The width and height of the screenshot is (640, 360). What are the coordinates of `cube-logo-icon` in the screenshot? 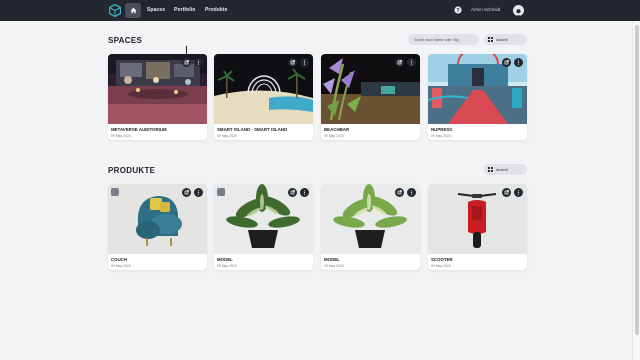 It's located at (115, 10).